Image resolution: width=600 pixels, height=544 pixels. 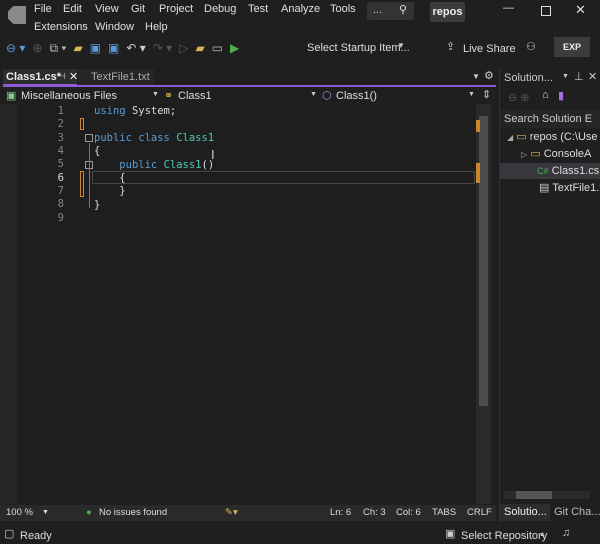 I want to click on output-icon: ▢, so click(x=9, y=533).